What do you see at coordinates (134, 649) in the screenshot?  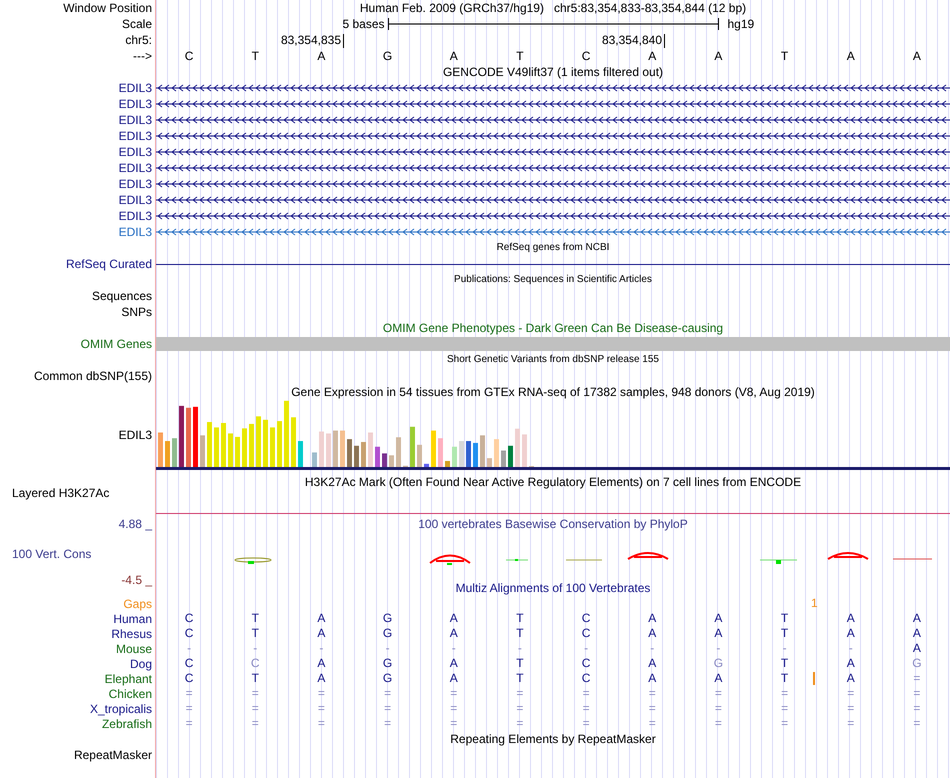 I see `species-label: Mouse` at bounding box center [134, 649].